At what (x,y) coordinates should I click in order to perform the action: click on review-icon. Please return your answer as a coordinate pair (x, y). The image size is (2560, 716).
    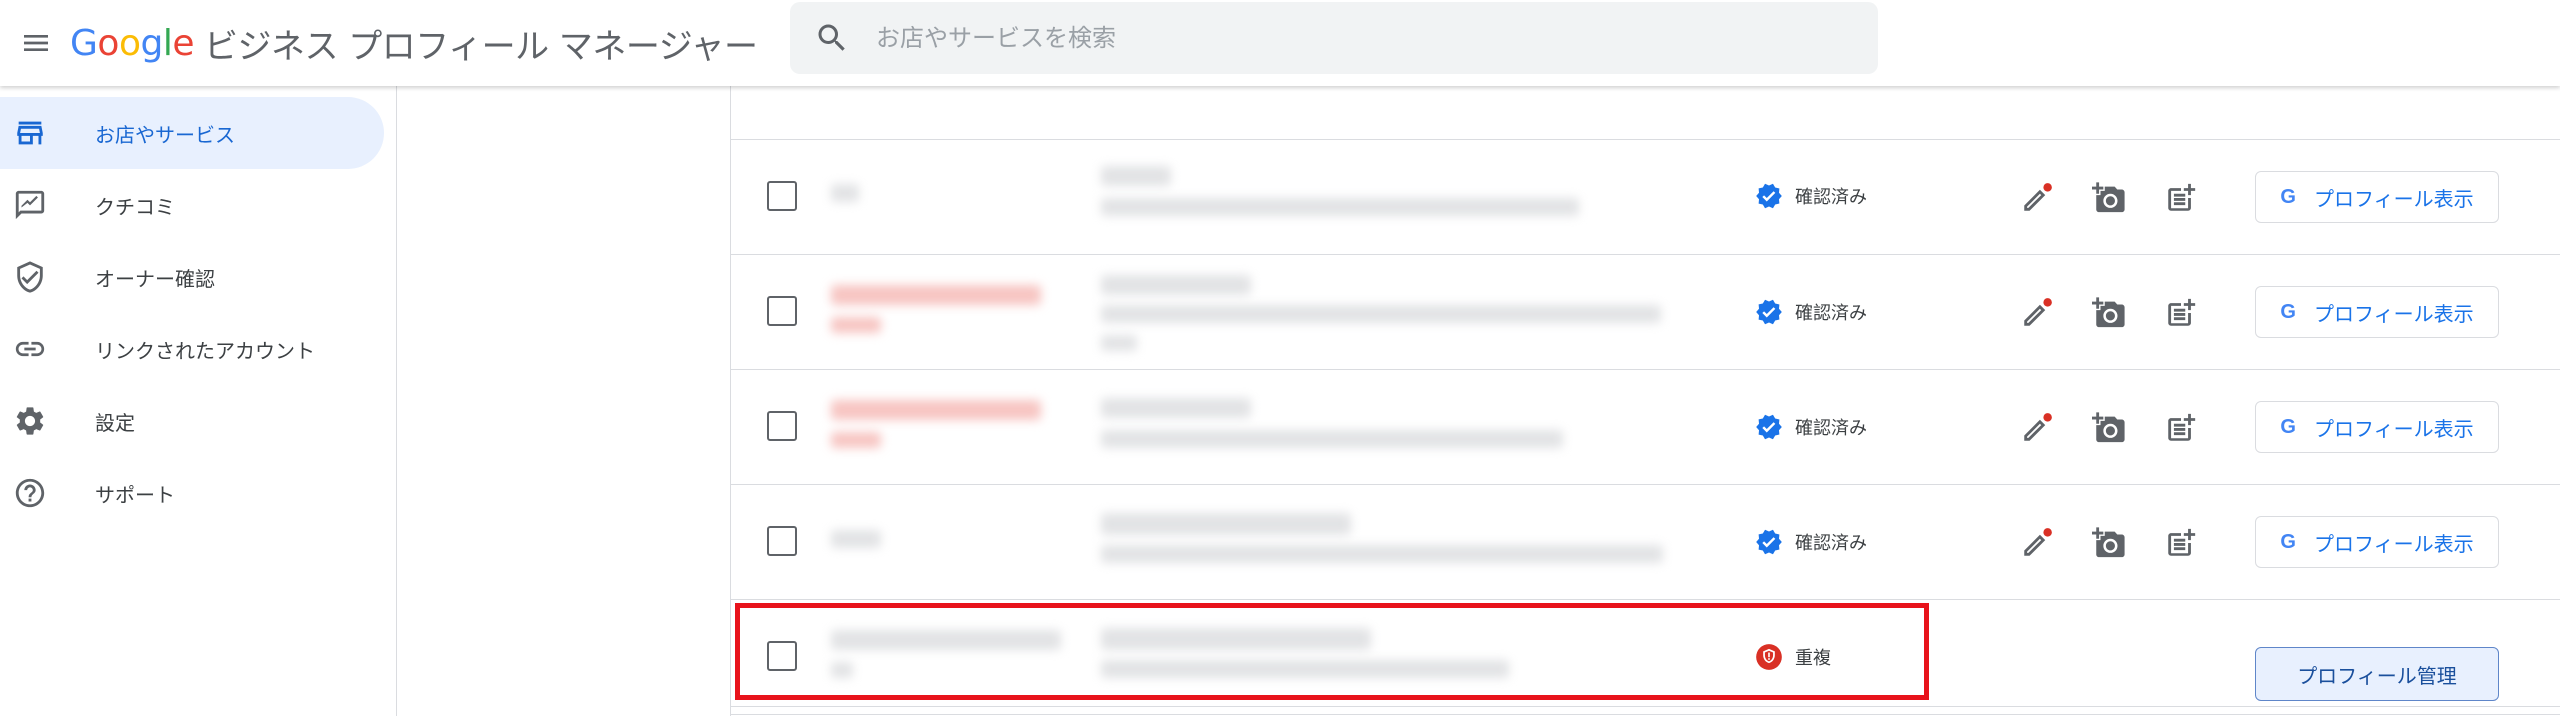
    Looking at the image, I should click on (30, 205).